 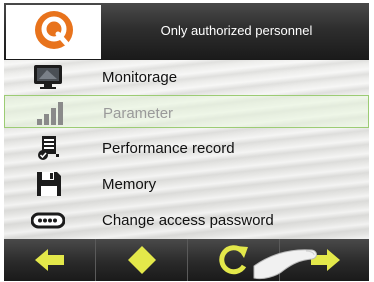 I want to click on q-logo-icon, so click(x=54, y=30).